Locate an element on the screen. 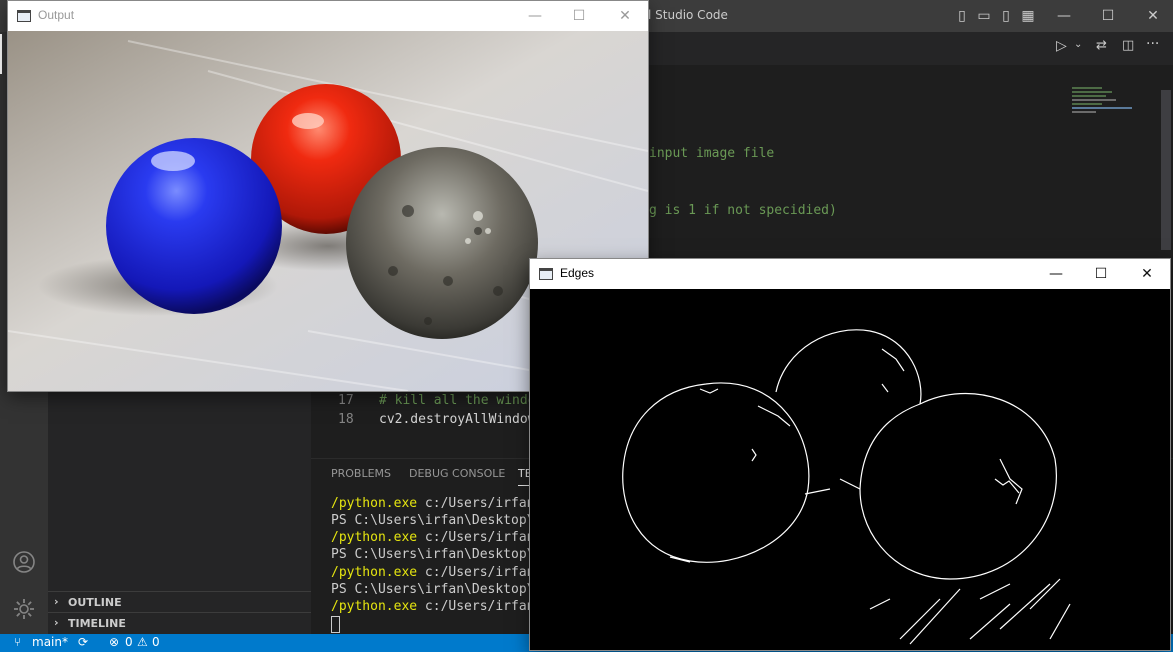 The height and width of the screenshot is (652, 1173). branch-icon: ⑂ is located at coordinates (17, 642).